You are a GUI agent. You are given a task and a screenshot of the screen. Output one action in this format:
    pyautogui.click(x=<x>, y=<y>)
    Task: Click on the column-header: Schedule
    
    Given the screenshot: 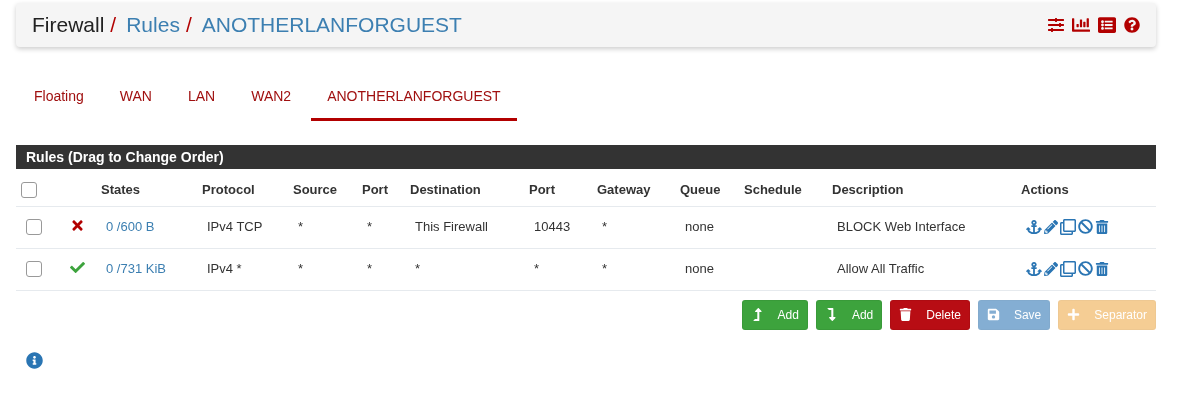 What is the action you would take?
    pyautogui.click(x=773, y=189)
    